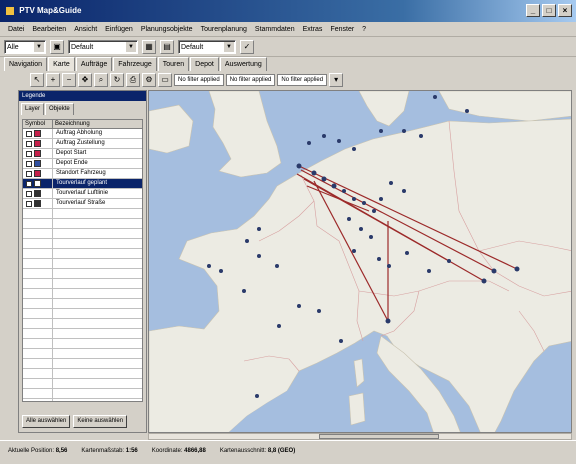 The image size is (576, 464). Describe the element at coordinates (224, 29) in the screenshot. I see `menu-item: Tourenplanung` at that location.